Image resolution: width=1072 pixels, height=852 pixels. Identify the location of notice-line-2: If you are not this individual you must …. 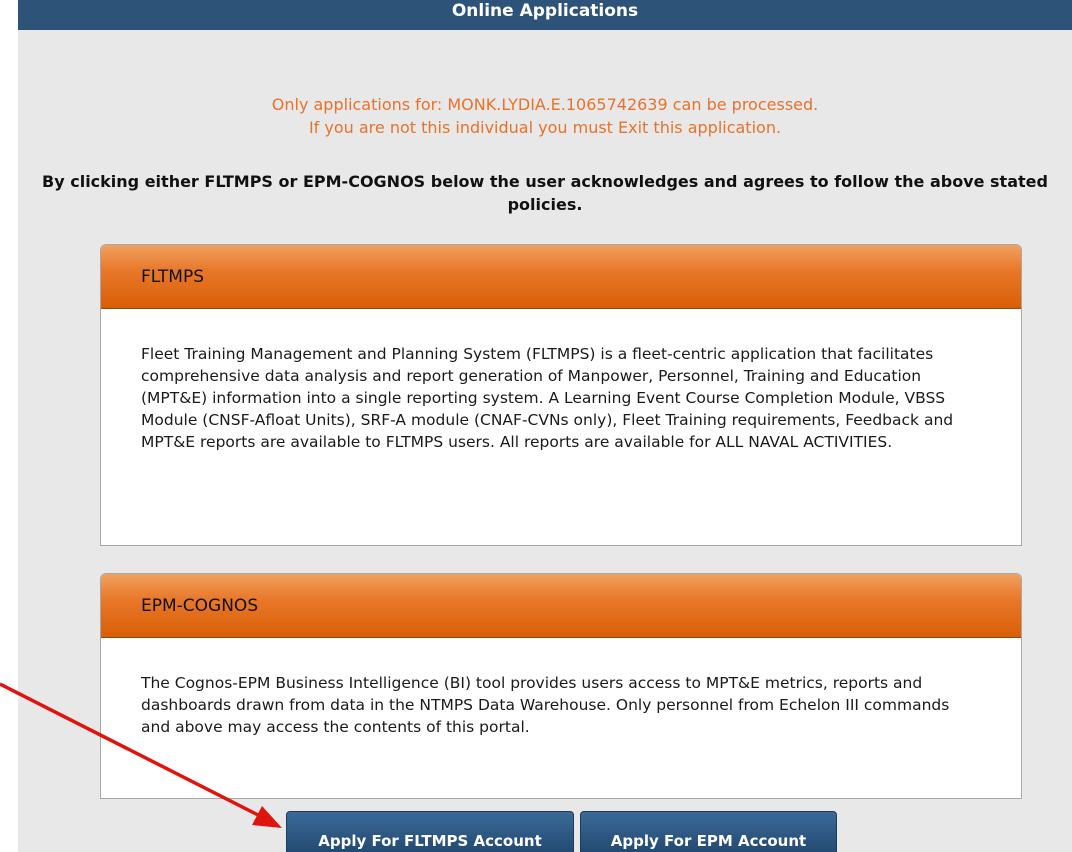
(545, 127).